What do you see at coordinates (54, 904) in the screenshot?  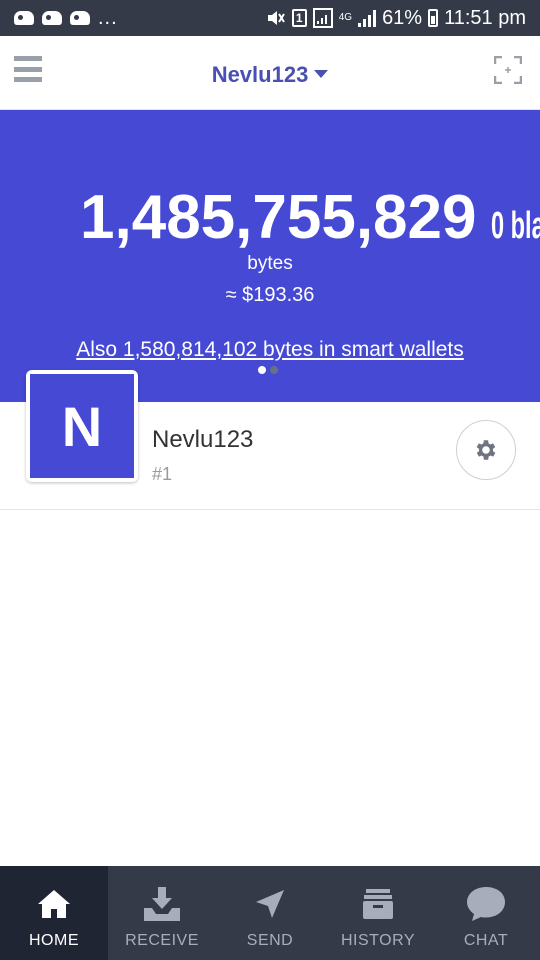 I see `home-icon` at bounding box center [54, 904].